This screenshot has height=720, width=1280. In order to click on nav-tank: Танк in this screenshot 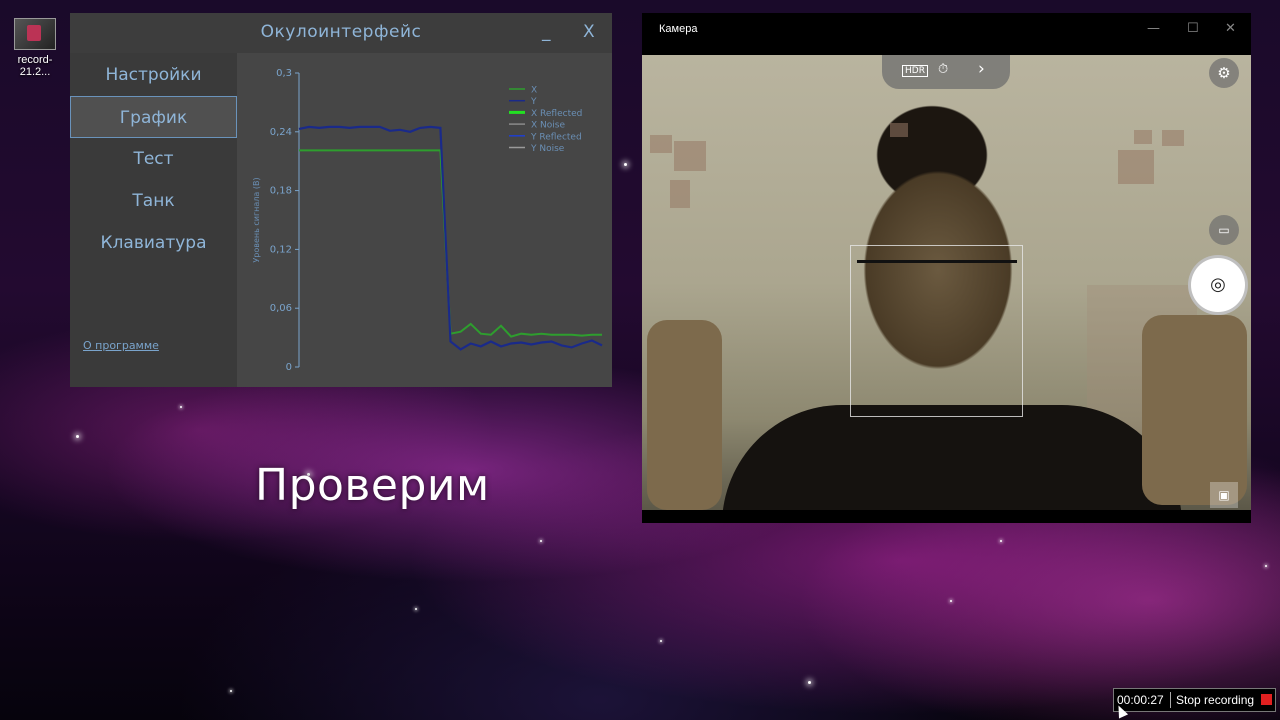, I will do `click(153, 201)`.